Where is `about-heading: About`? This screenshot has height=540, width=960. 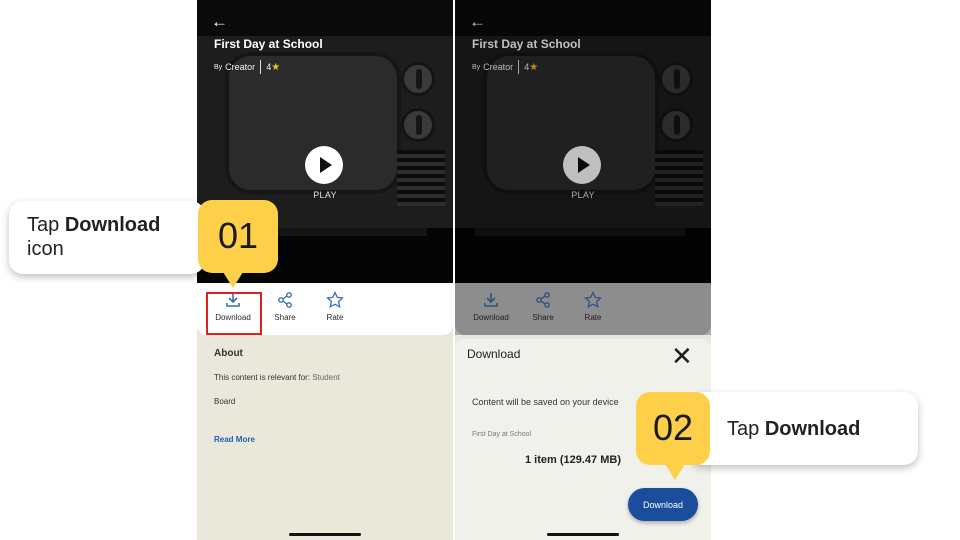
about-heading: About is located at coordinates (228, 353).